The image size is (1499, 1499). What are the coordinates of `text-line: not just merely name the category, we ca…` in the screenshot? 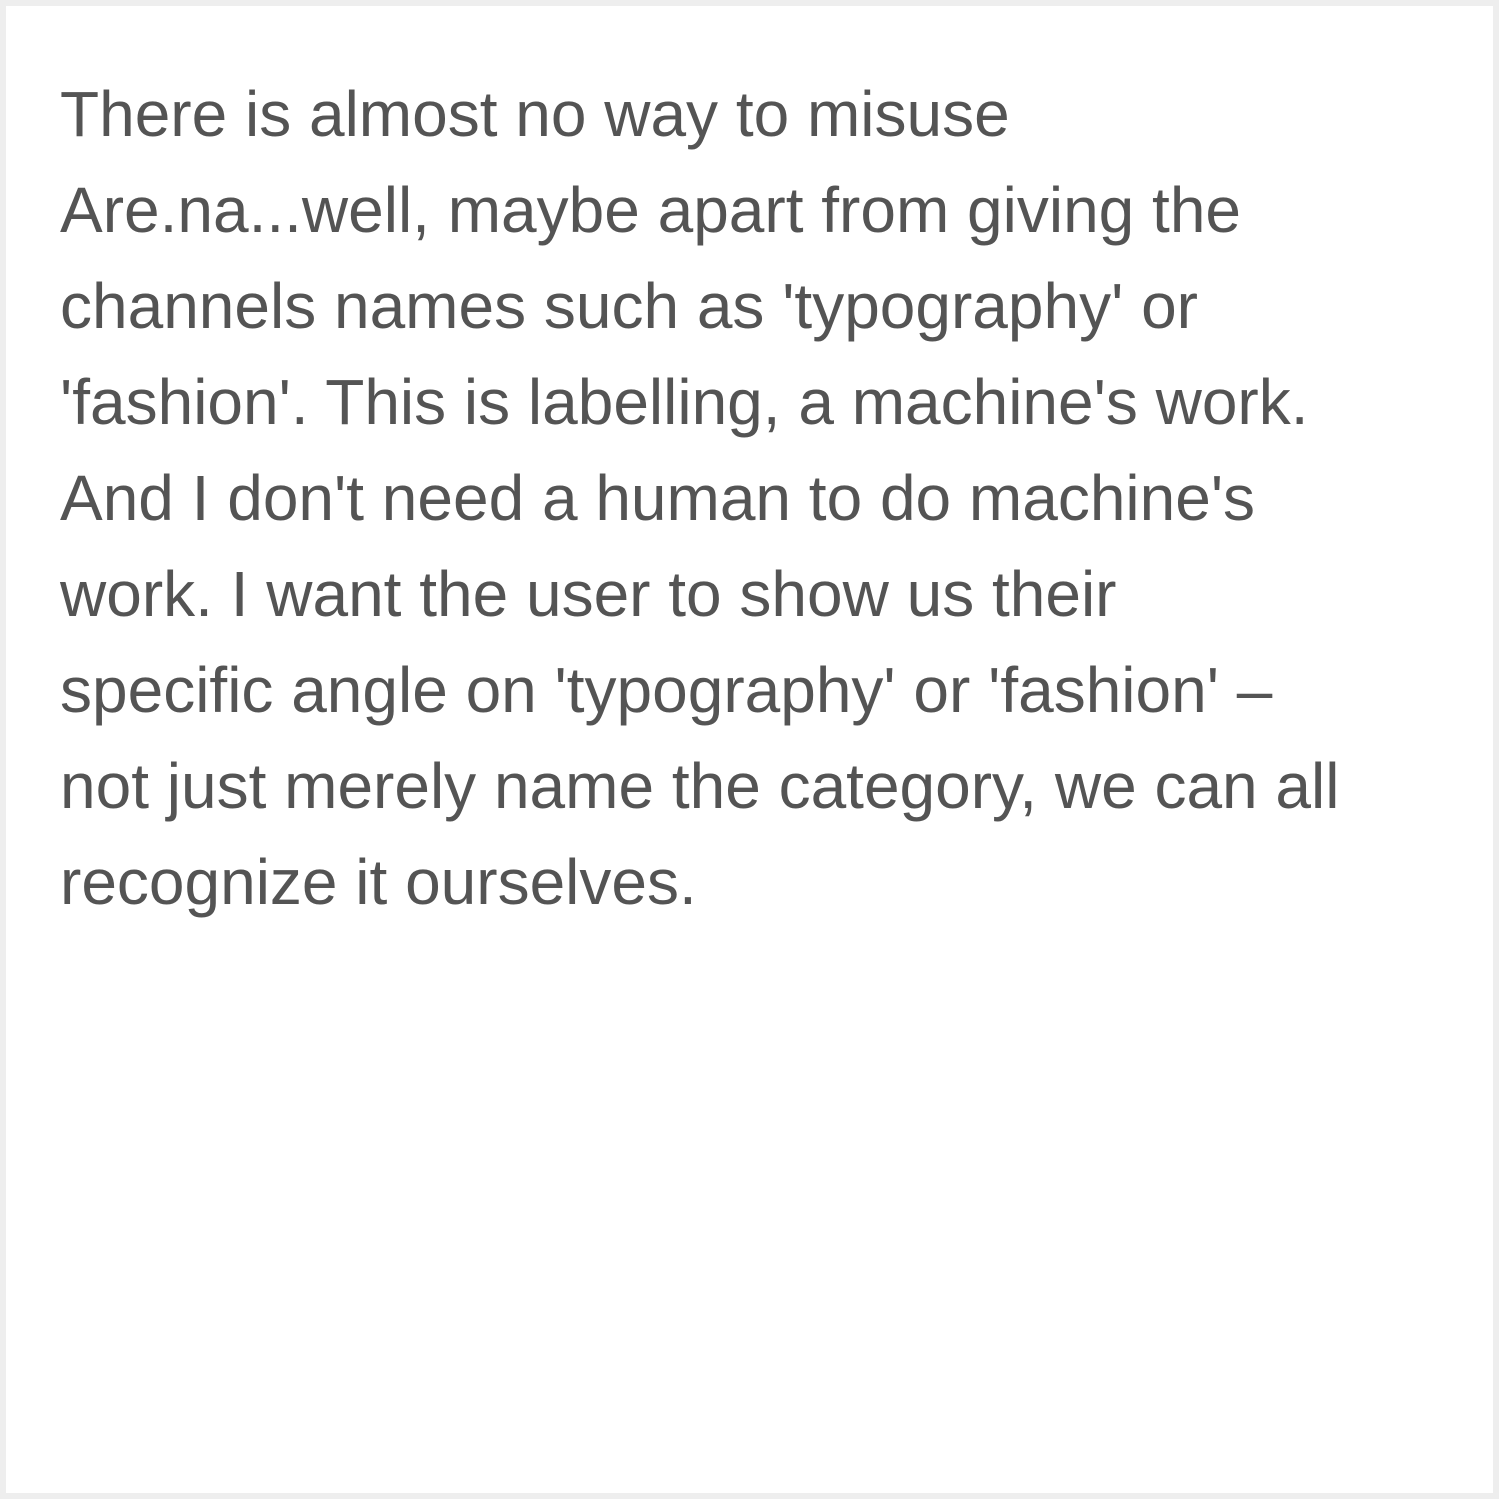 It's located at (700, 786).